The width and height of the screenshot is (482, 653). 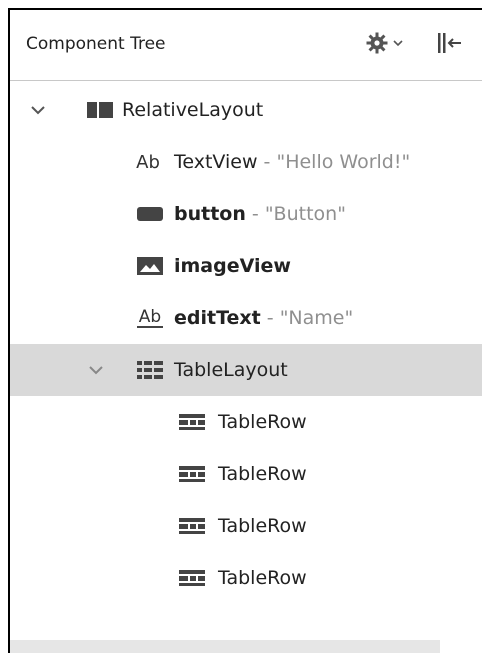 I want to click on edit-text-underline, so click(x=150, y=327).